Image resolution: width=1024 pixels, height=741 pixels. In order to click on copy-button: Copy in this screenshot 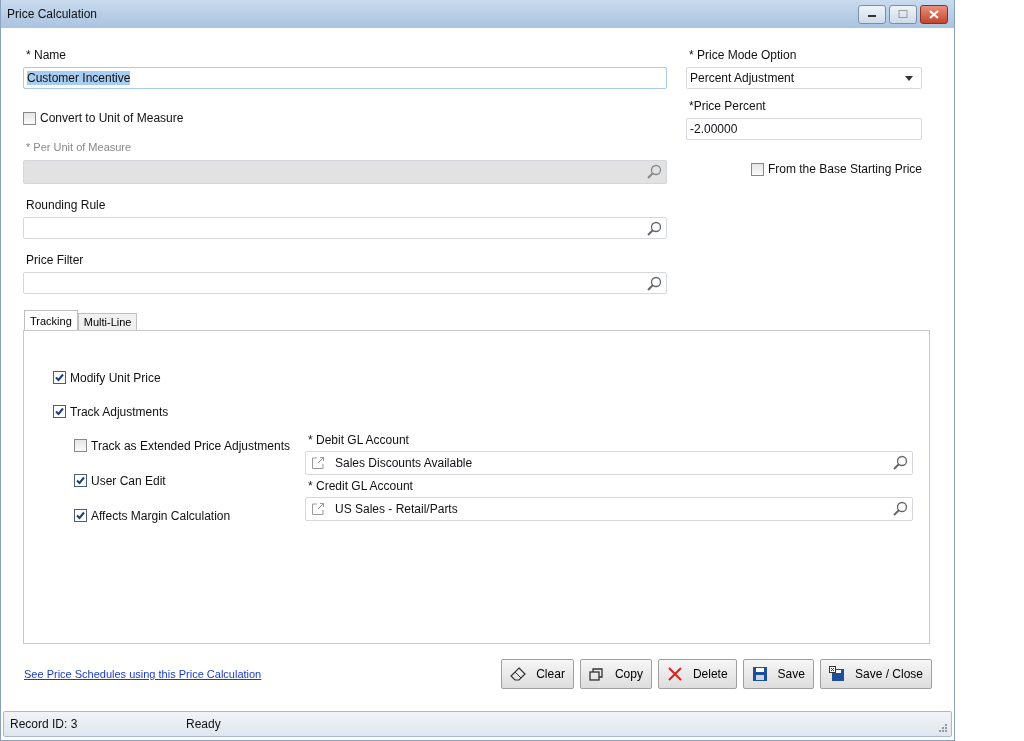, I will do `click(615, 674)`.